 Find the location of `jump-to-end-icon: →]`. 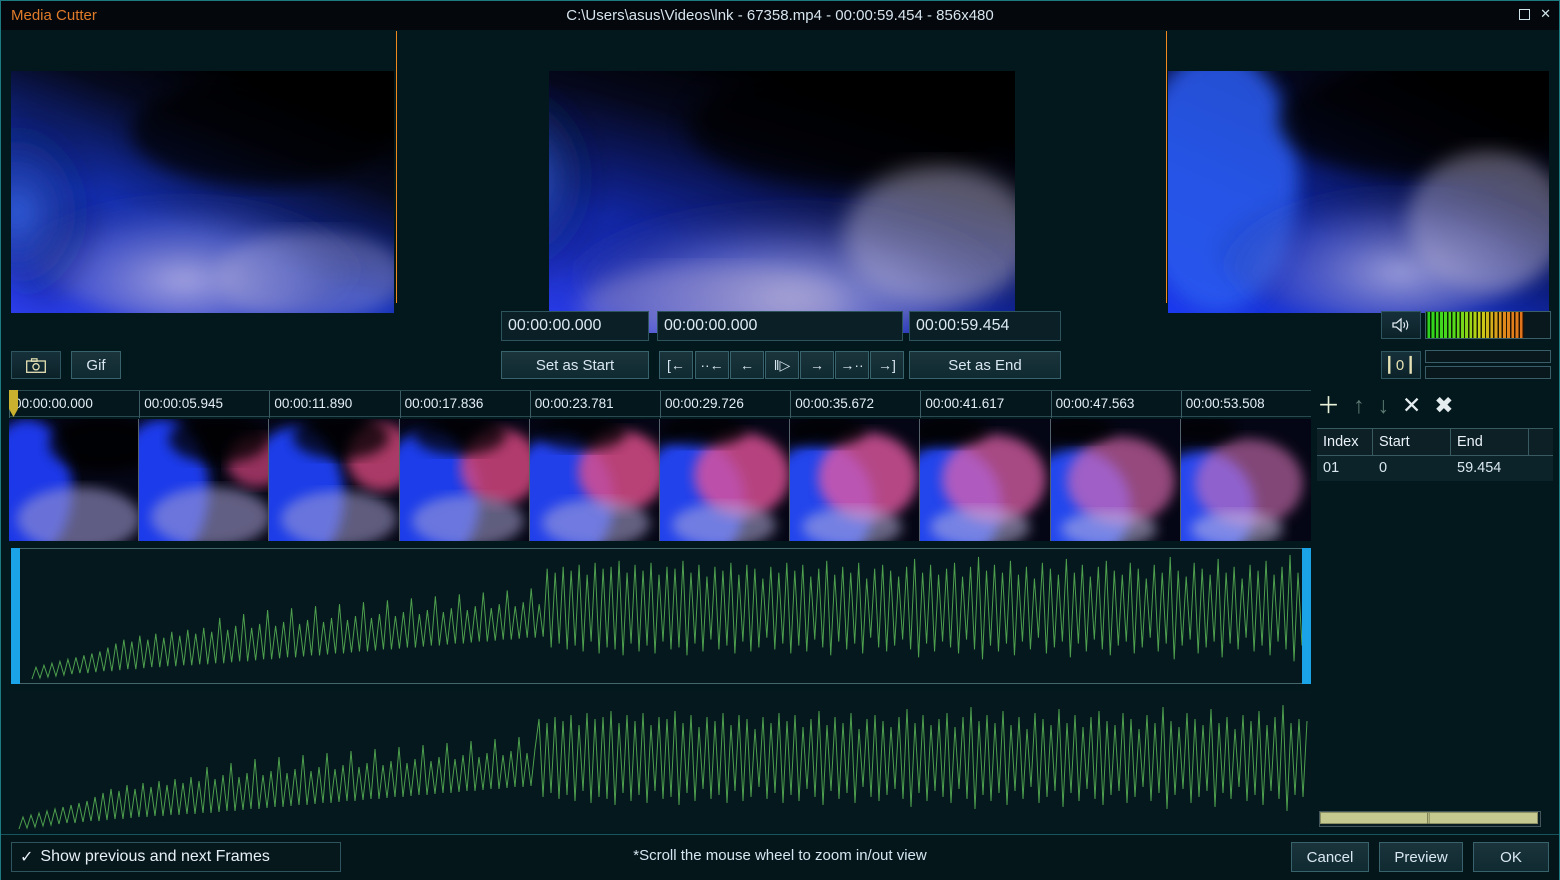

jump-to-end-icon: →] is located at coordinates (887, 365).